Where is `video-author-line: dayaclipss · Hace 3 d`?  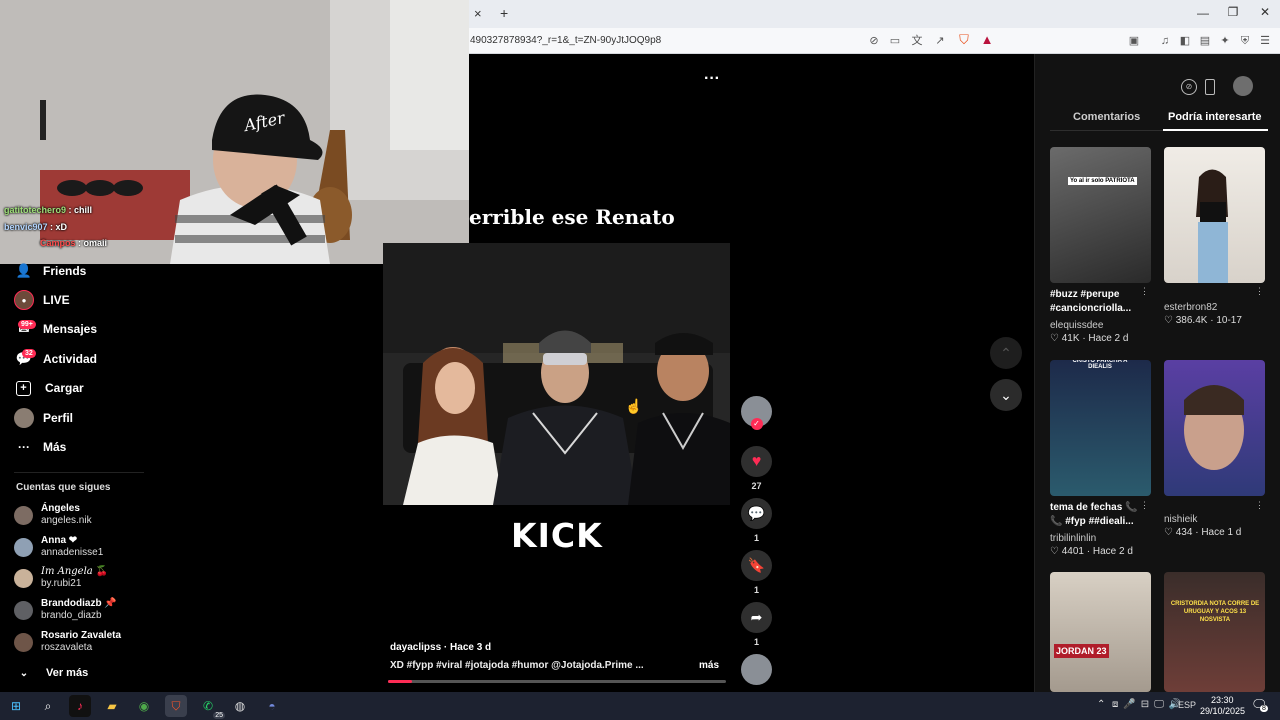 video-author-line: dayaclipss · Hace 3 d is located at coordinates (440, 647).